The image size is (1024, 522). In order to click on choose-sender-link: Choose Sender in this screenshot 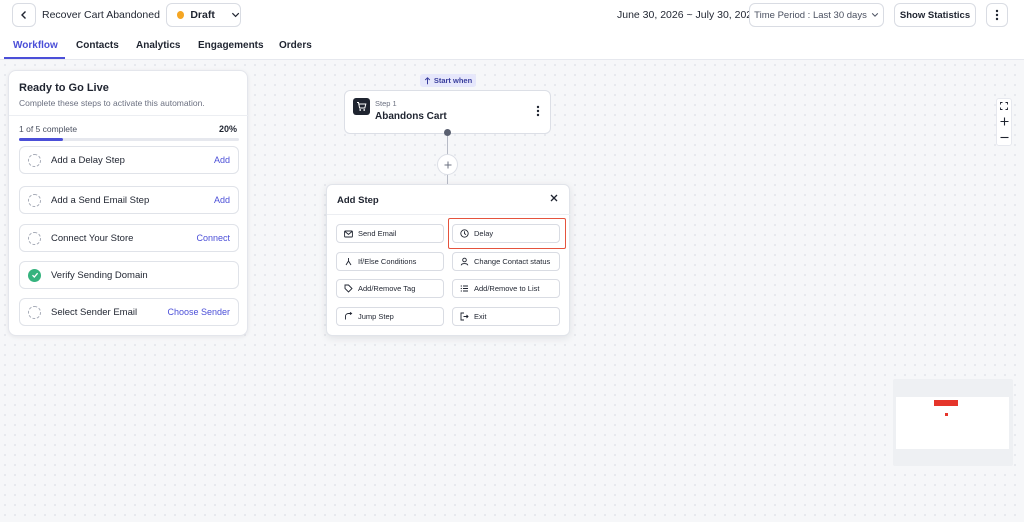, I will do `click(198, 312)`.